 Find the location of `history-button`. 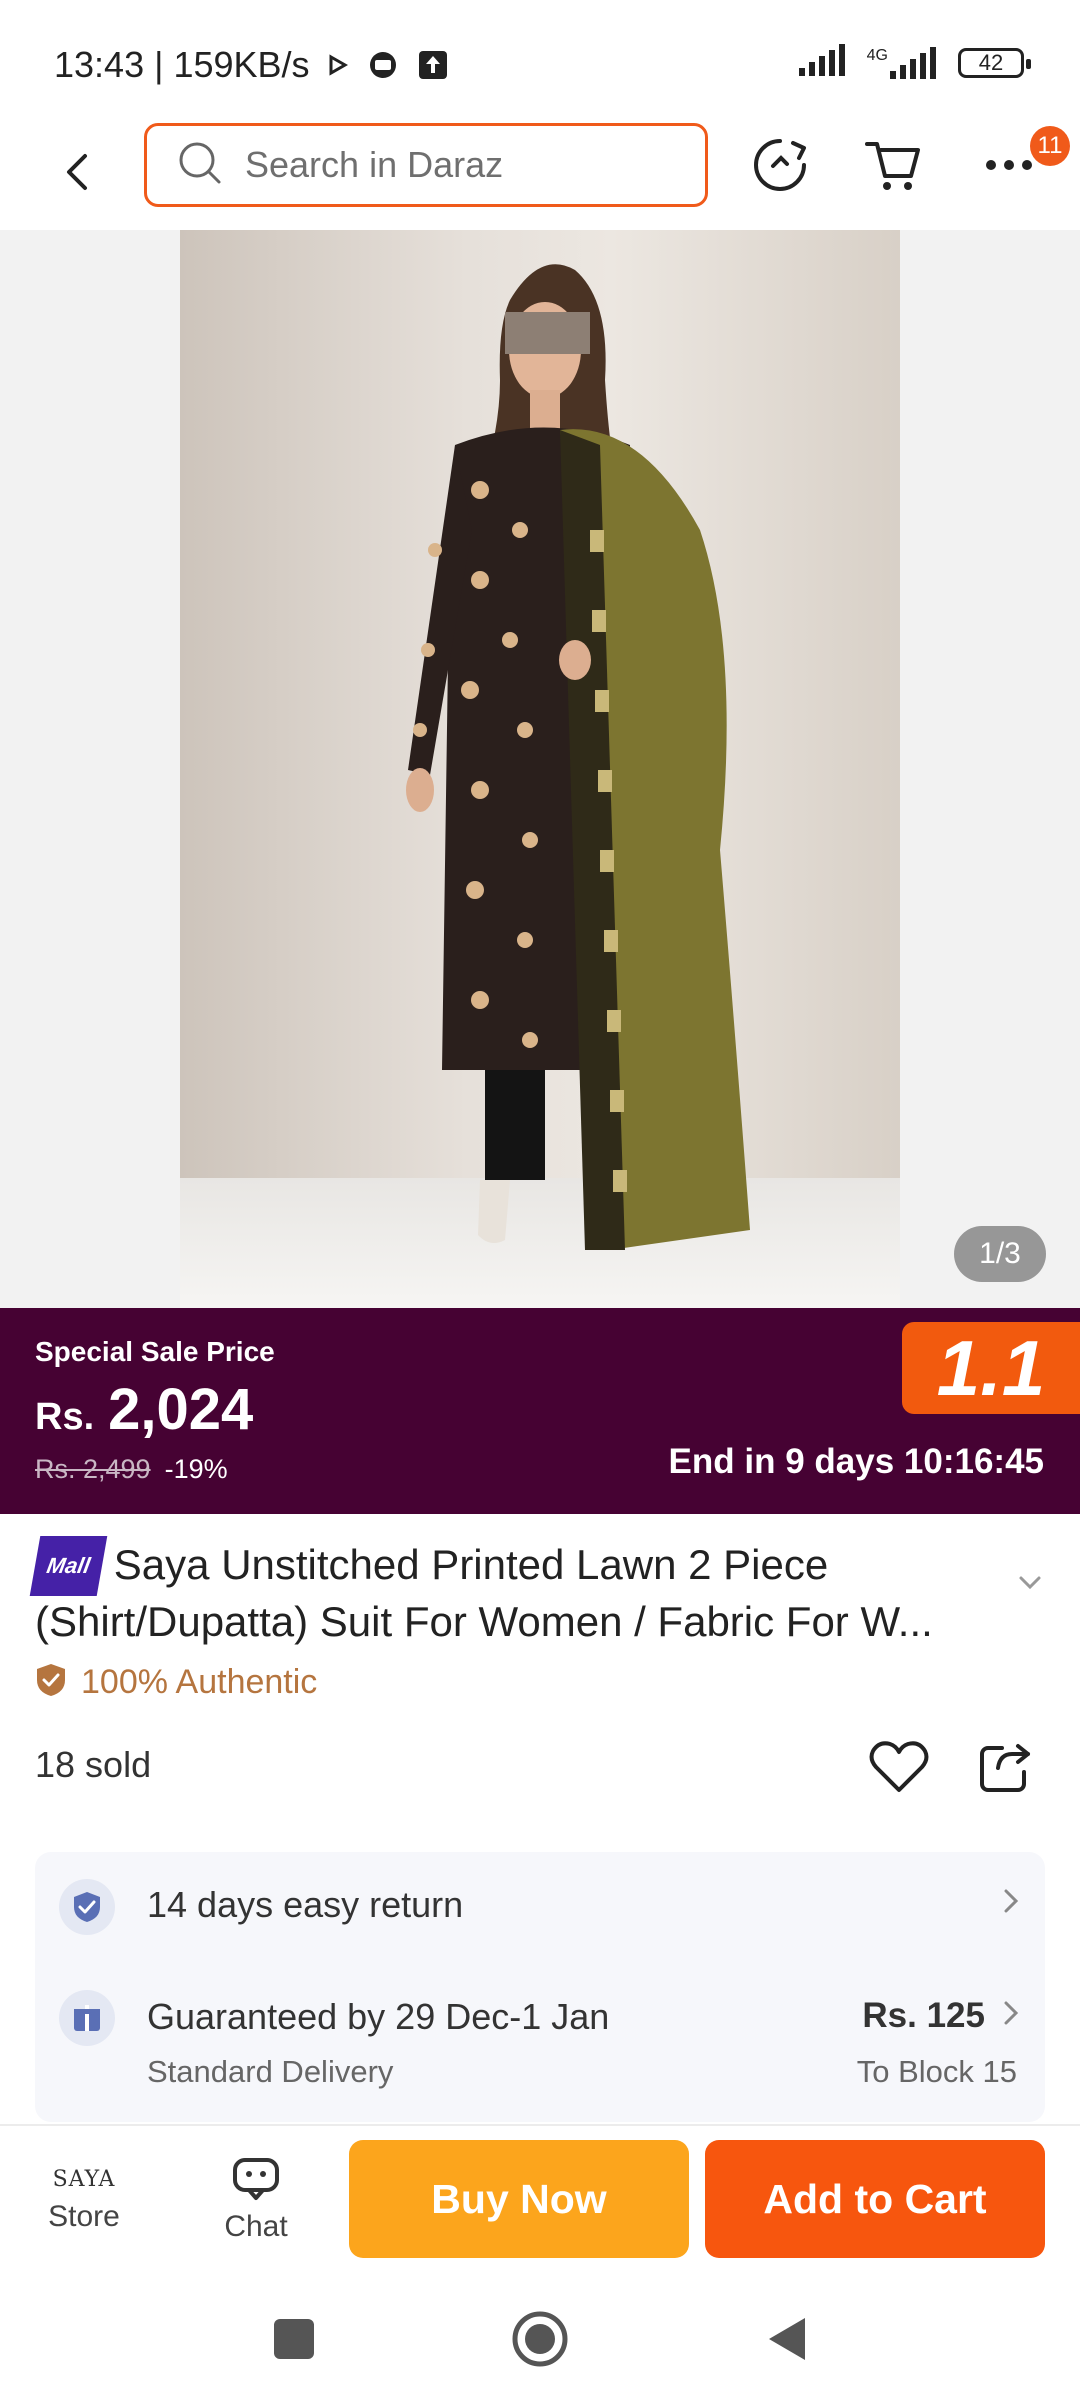

history-button is located at coordinates (780, 165).